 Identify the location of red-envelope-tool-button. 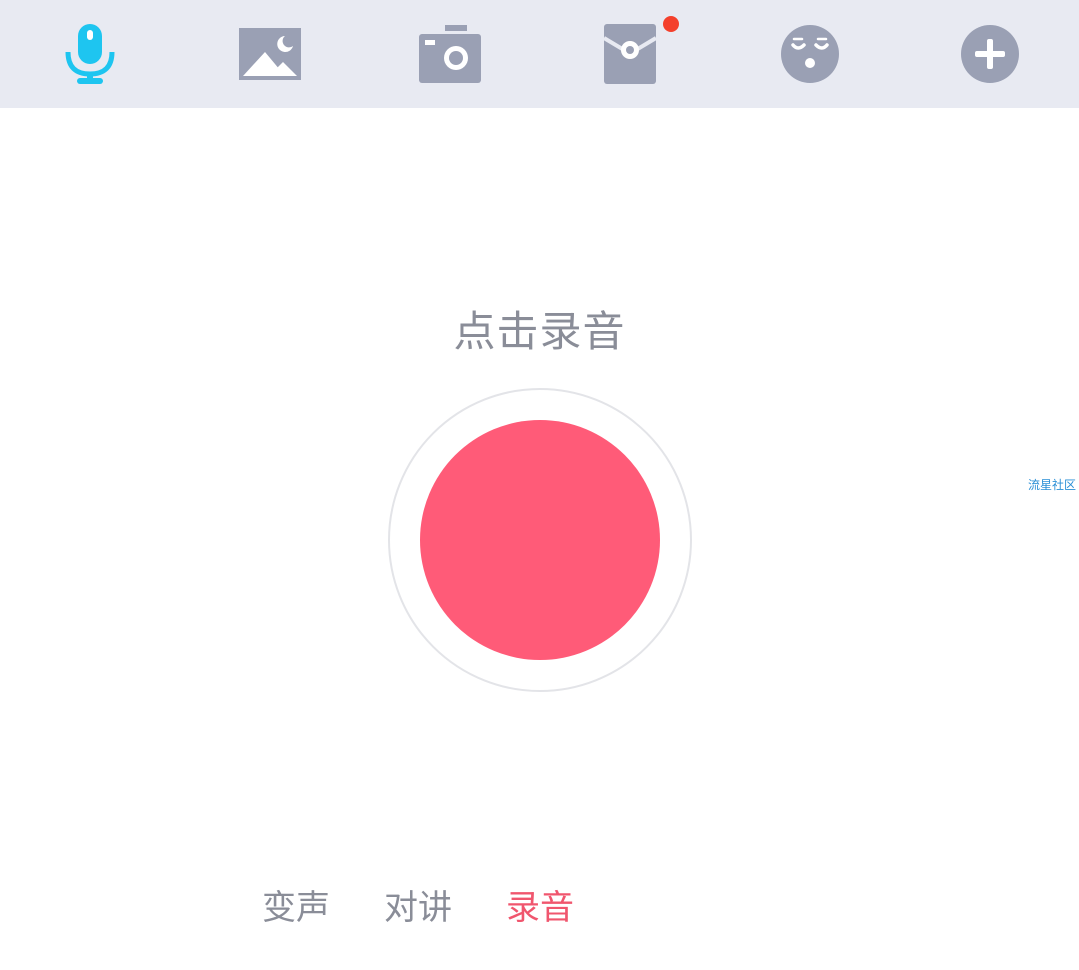
(635, 54).